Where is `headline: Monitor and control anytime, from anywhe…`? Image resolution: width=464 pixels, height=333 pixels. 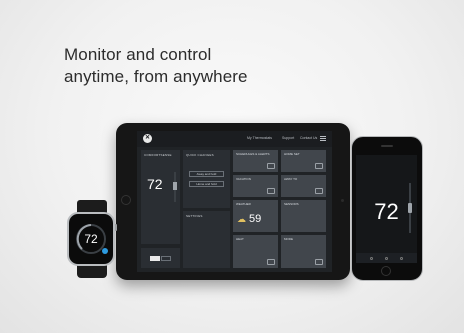
headline: Monitor and control anytime, from anywhe… is located at coordinates (224, 66).